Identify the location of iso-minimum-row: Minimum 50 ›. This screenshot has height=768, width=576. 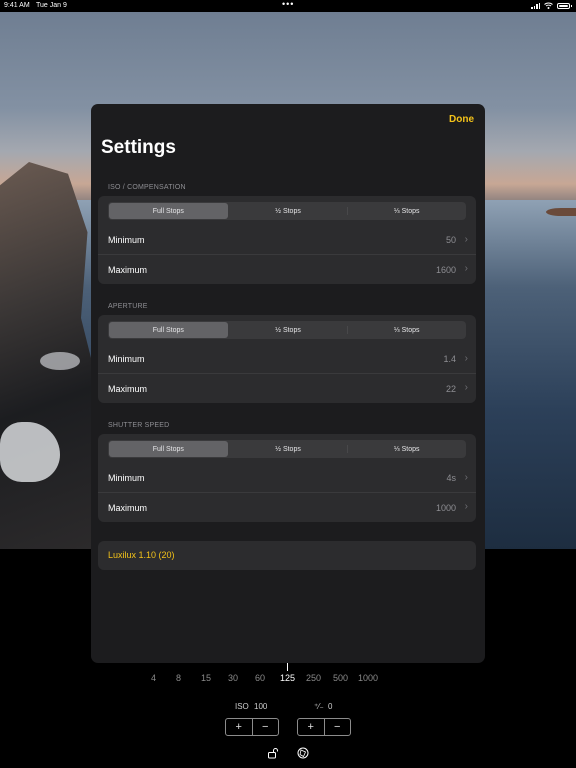
(287, 240).